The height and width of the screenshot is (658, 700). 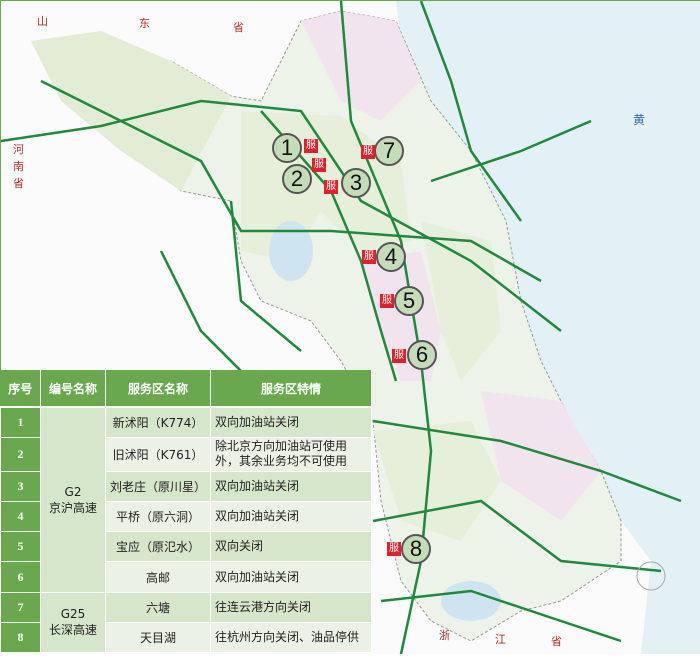 I want to click on service-status: 除北京方向加油站可使用外，其余业务均不可使用, so click(x=291, y=454).